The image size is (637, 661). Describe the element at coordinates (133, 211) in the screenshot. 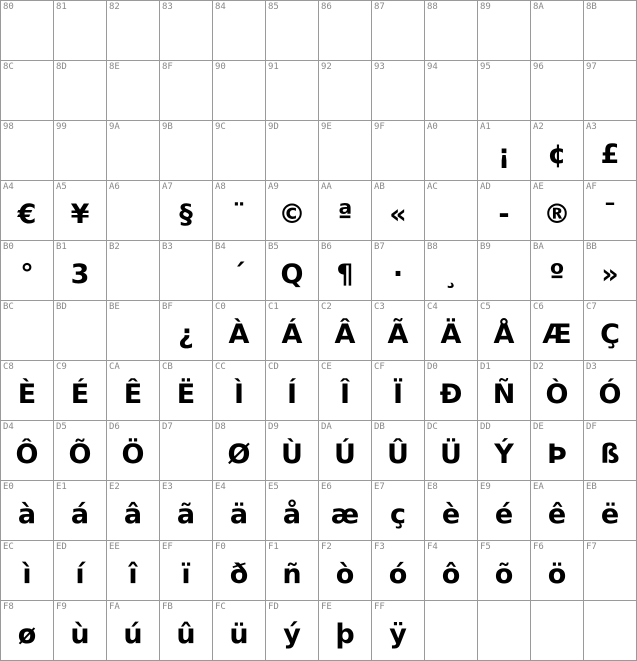

I see `glyph-cell: A6` at that location.